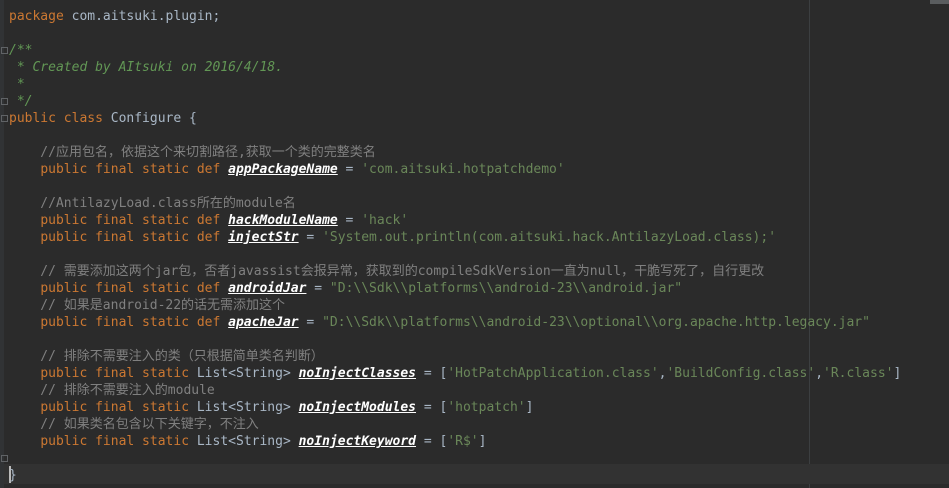 The image size is (949, 488). Describe the element at coordinates (149, 118) in the screenshot. I see `code-token: Configure {` at that location.